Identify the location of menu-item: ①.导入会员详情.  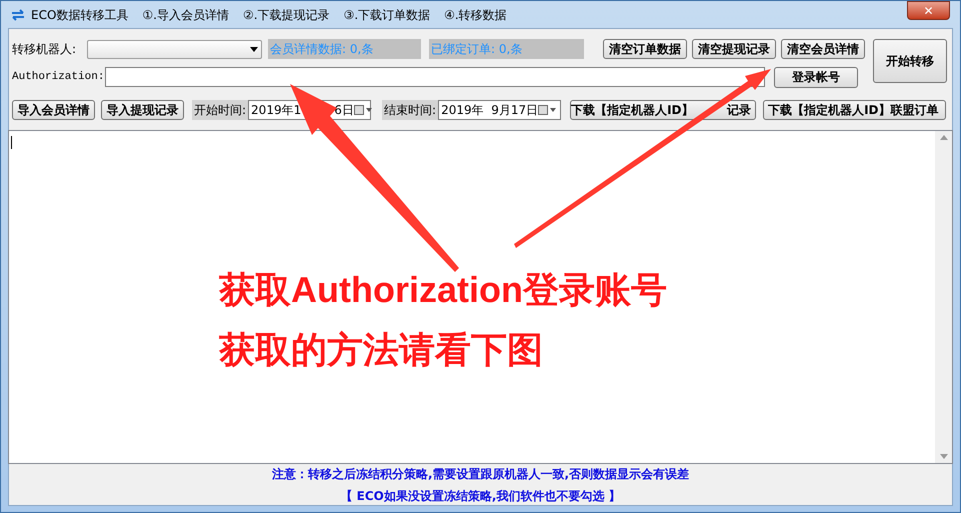
(185, 15).